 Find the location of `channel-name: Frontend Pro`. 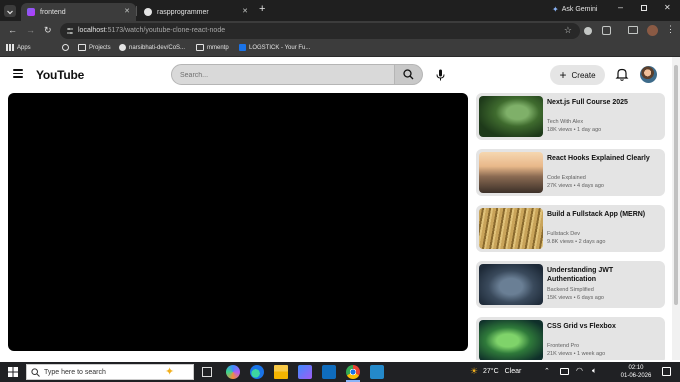

channel-name: Frontend Pro is located at coordinates (563, 346).